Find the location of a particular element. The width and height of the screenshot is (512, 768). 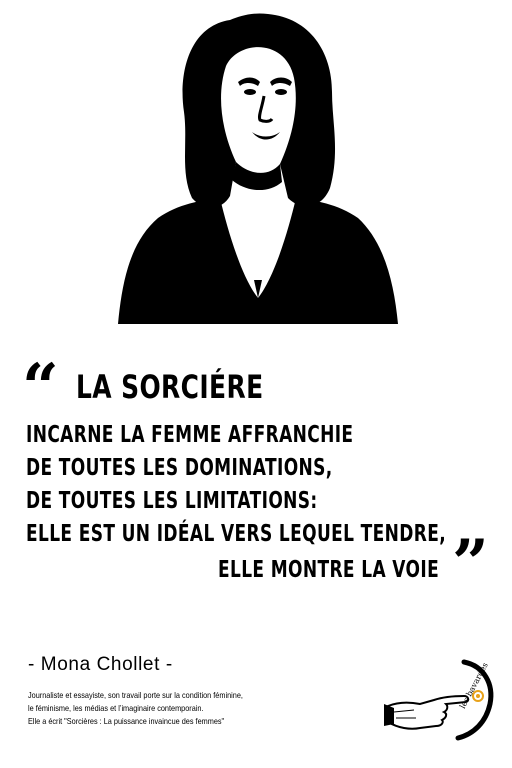

author-name: - Mona Chollet - is located at coordinates (100, 664).